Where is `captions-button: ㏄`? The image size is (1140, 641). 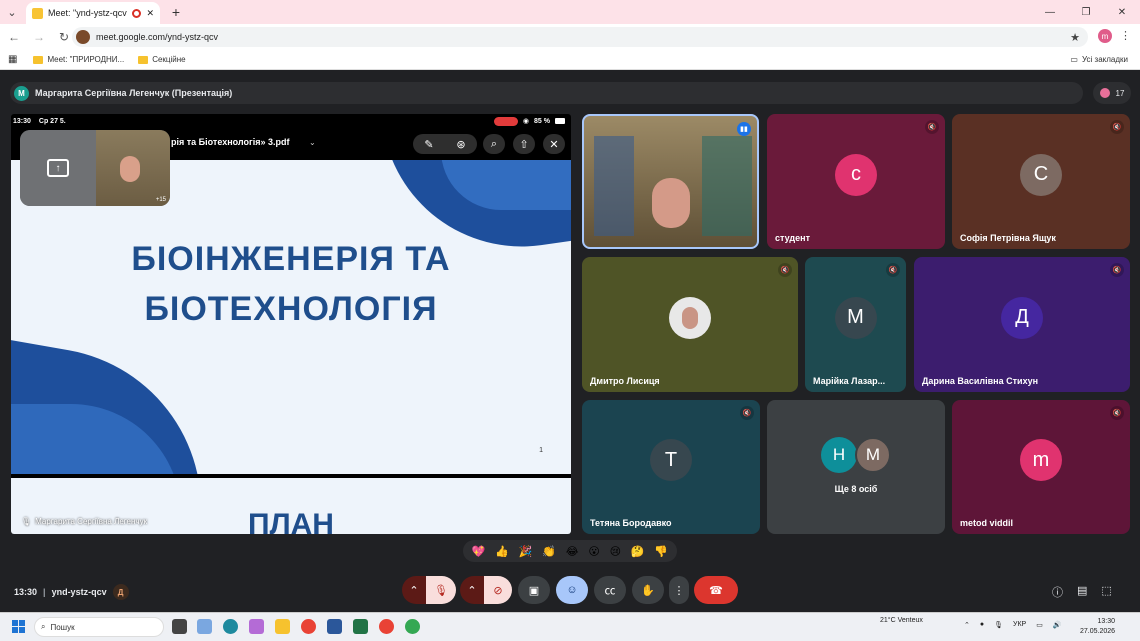 captions-button: ㏄ is located at coordinates (610, 590).